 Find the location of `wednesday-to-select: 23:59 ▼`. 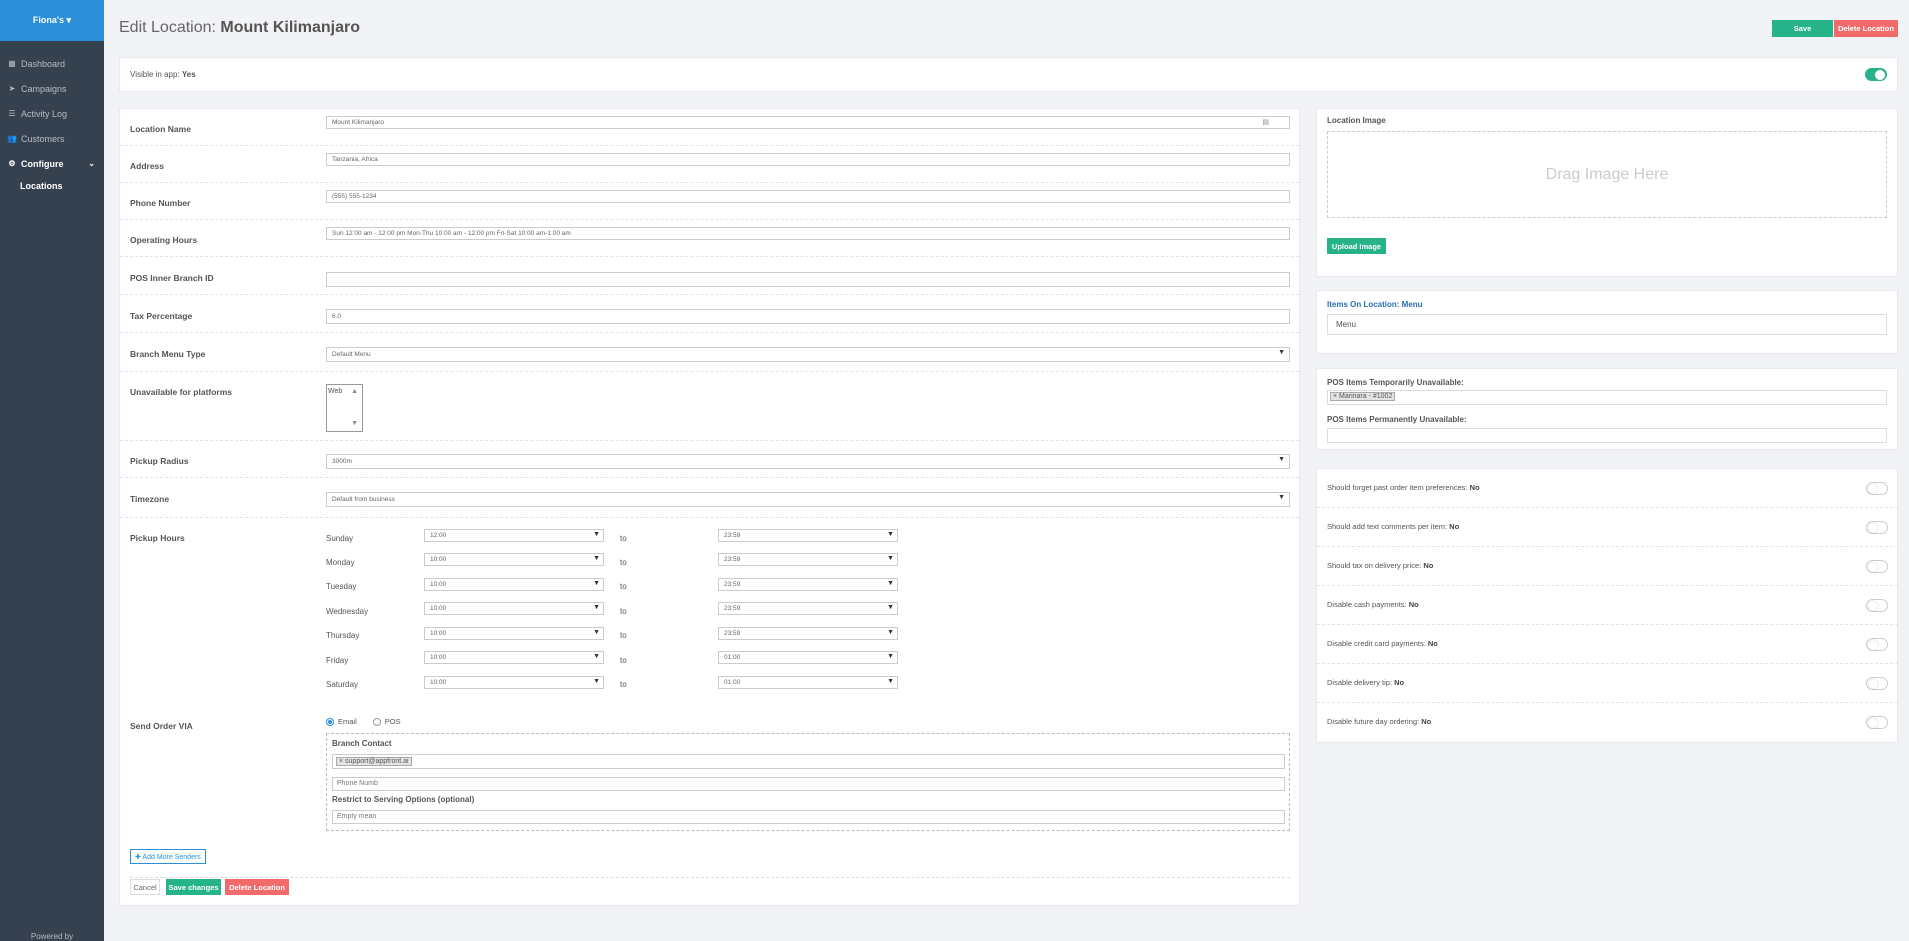

wednesday-to-select: 23:59 ▼ is located at coordinates (808, 608).